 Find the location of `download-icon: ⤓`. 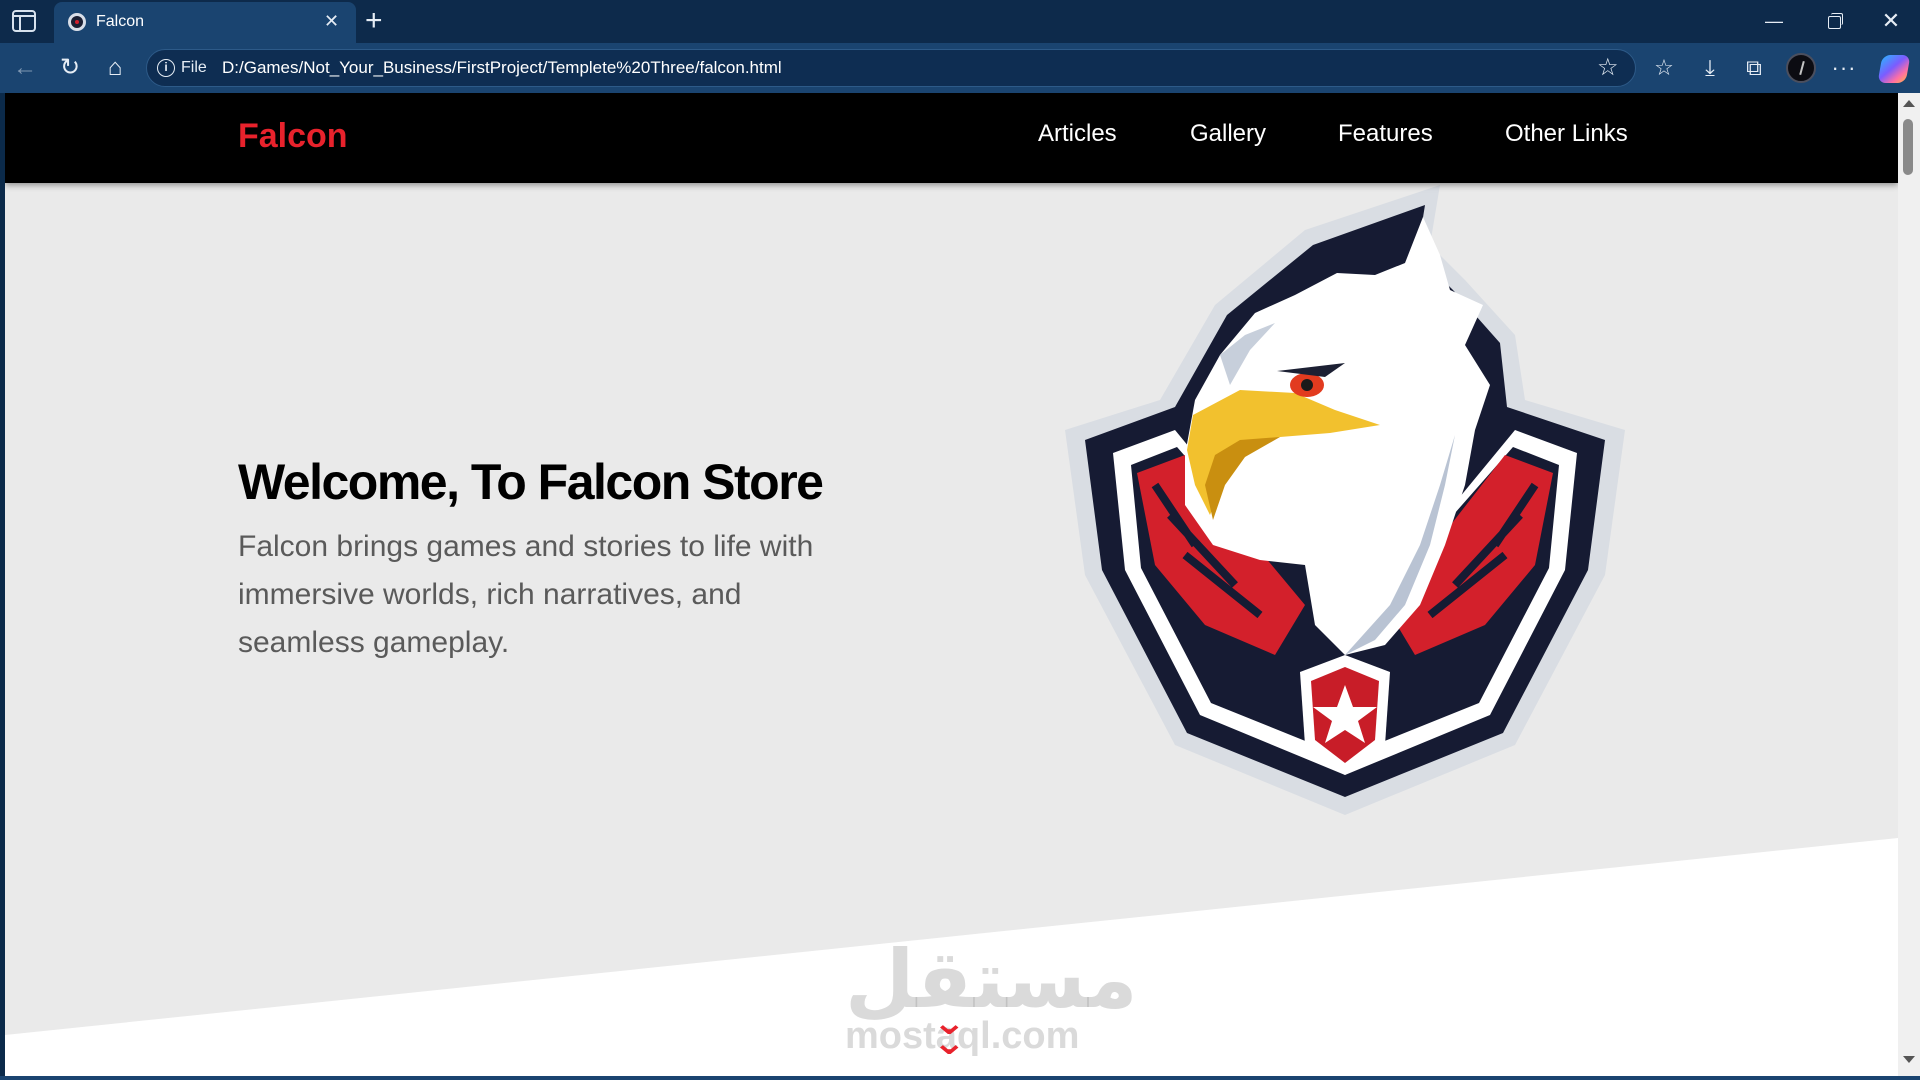

download-icon: ⤓ is located at coordinates (1710, 68).